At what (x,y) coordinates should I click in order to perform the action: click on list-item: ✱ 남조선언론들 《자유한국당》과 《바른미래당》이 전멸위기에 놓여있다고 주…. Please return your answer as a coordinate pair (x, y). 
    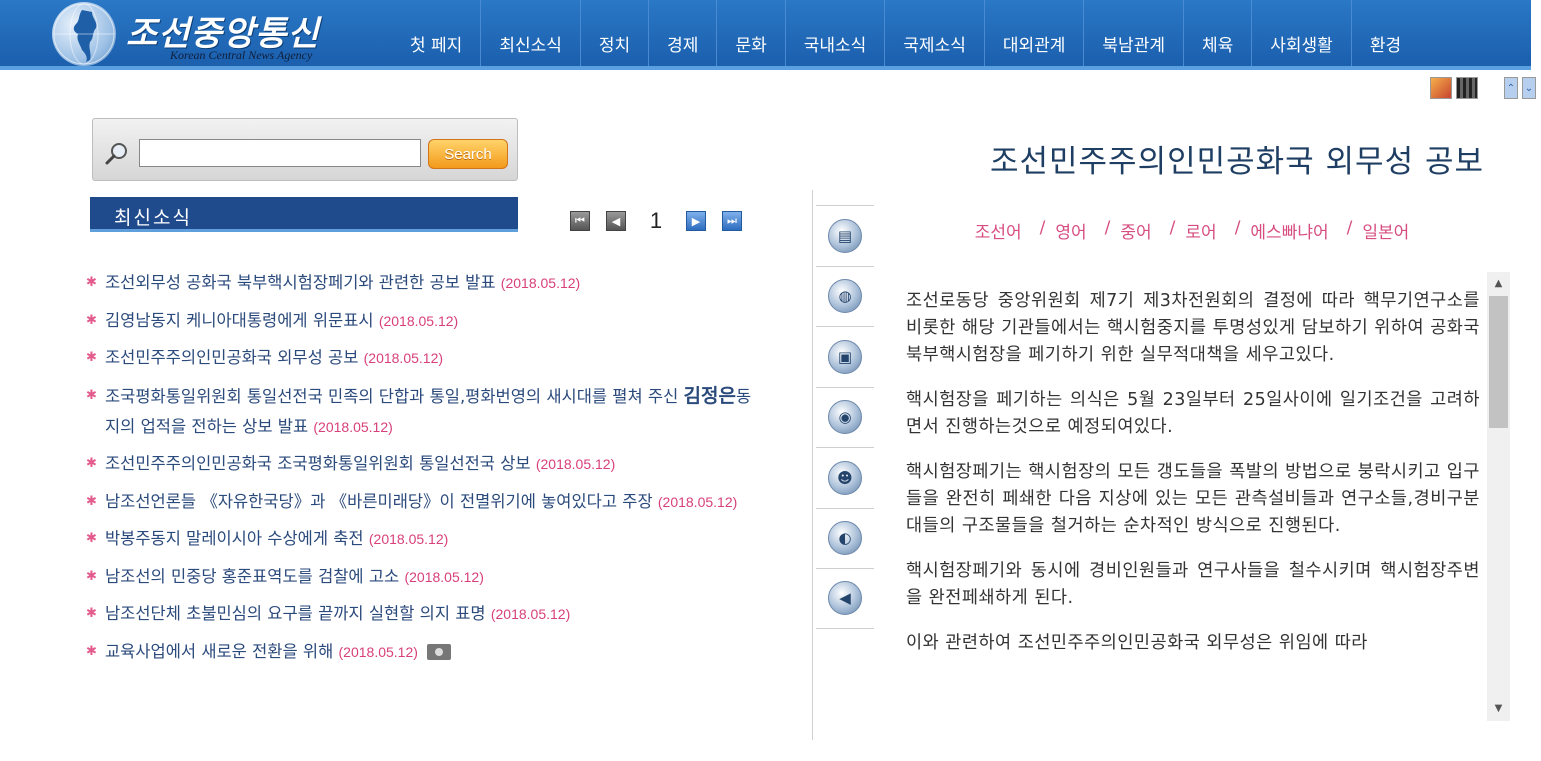
    Looking at the image, I should click on (426, 502).